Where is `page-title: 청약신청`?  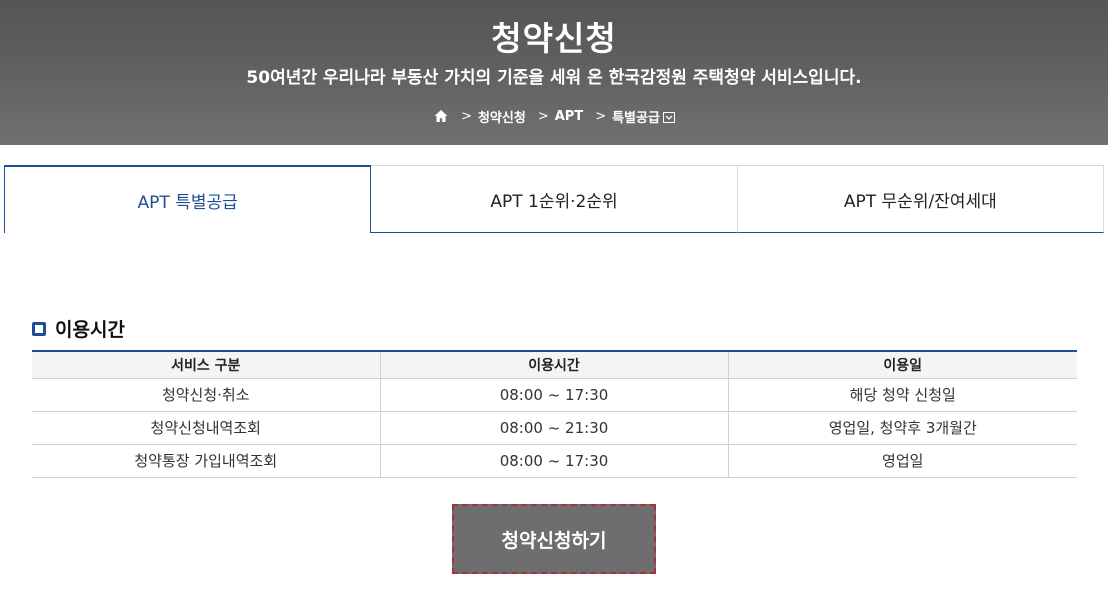 page-title: 청약신청 is located at coordinates (554, 38).